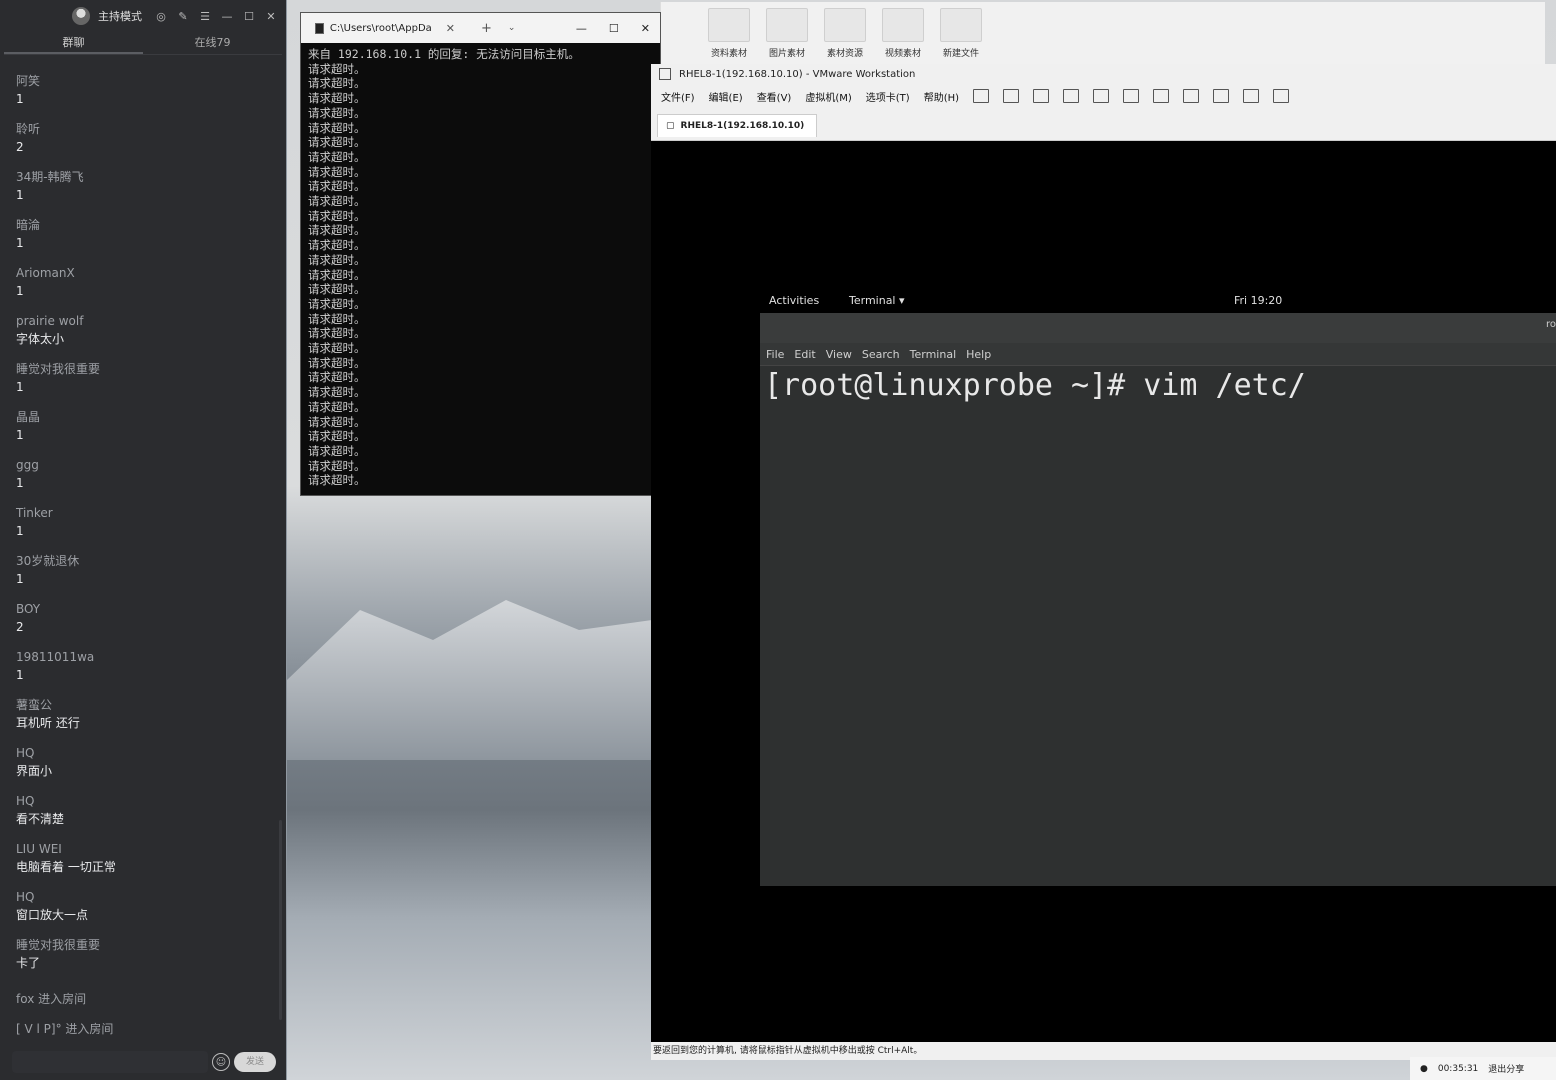  What do you see at coordinates (480, 28) in the screenshot?
I see `cmd-titlebar: C:\Users\root\AppDa ✕ + ⌄ — ☐ ✕` at bounding box center [480, 28].